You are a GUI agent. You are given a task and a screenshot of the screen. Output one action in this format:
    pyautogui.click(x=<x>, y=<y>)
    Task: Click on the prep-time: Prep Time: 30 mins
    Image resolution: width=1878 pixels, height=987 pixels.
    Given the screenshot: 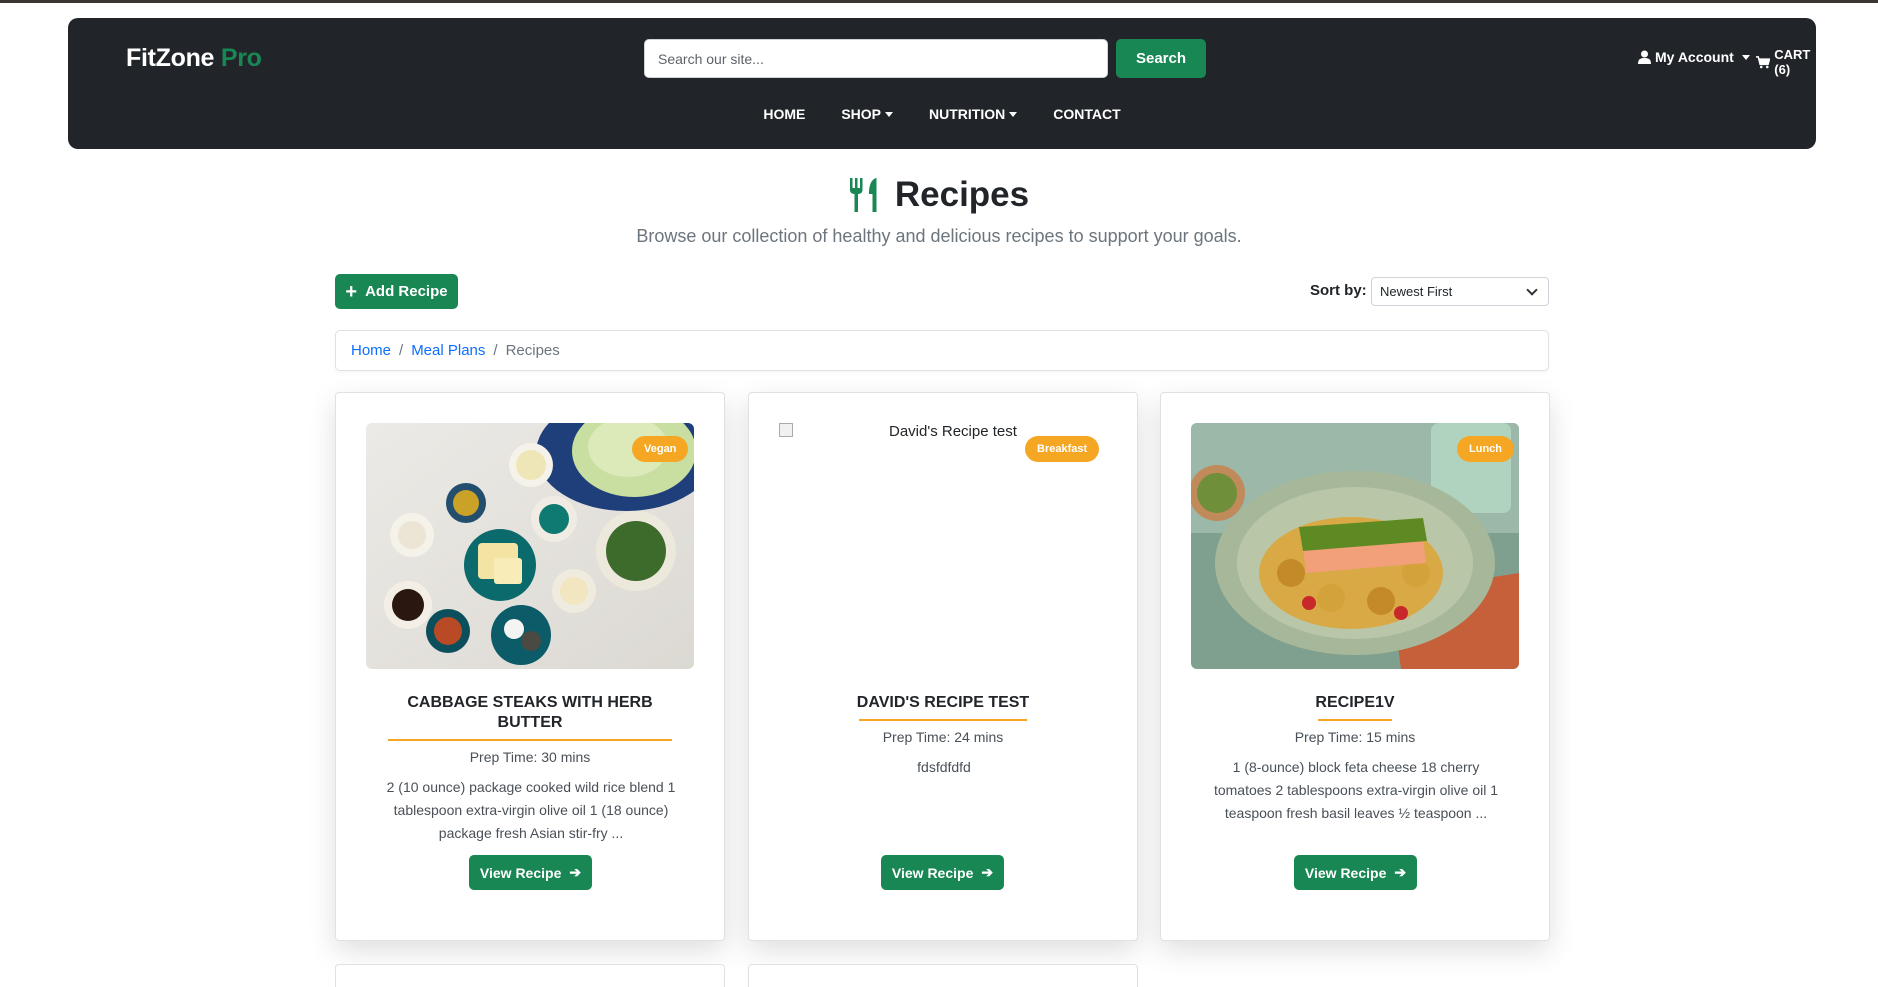 What is the action you would take?
    pyautogui.click(x=530, y=757)
    